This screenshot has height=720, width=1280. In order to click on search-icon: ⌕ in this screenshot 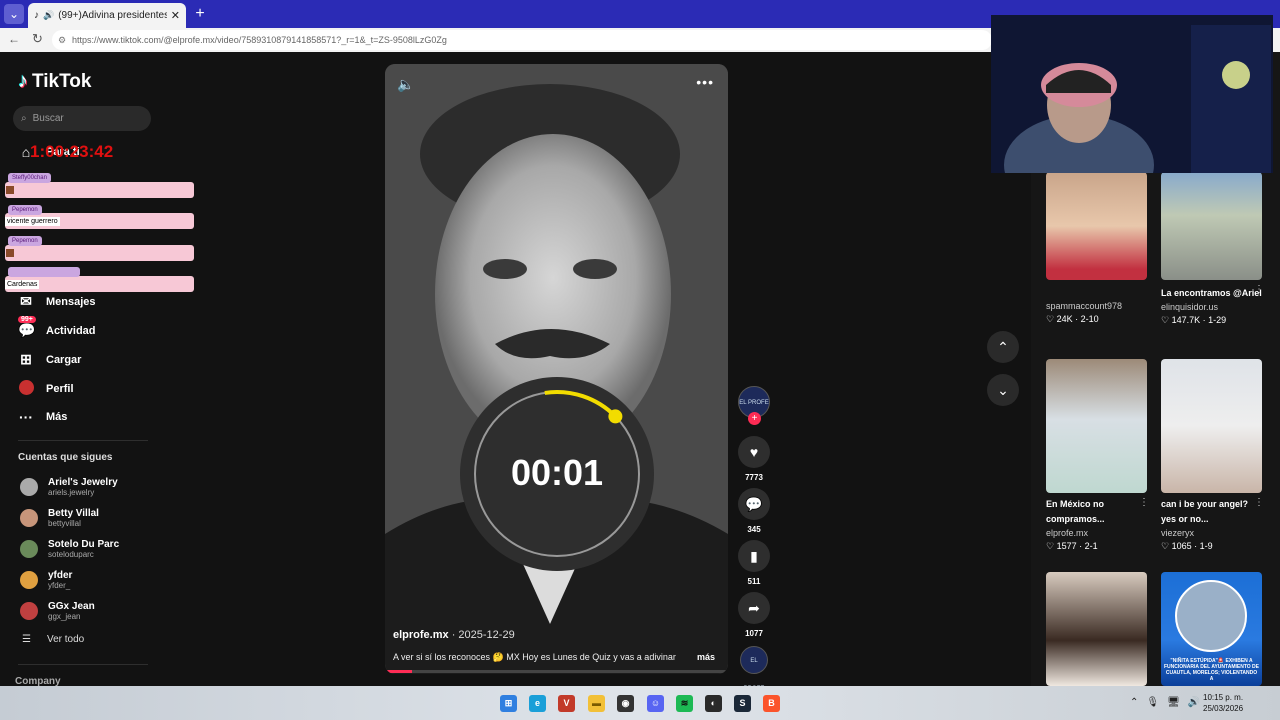, I will do `click(24, 118)`.